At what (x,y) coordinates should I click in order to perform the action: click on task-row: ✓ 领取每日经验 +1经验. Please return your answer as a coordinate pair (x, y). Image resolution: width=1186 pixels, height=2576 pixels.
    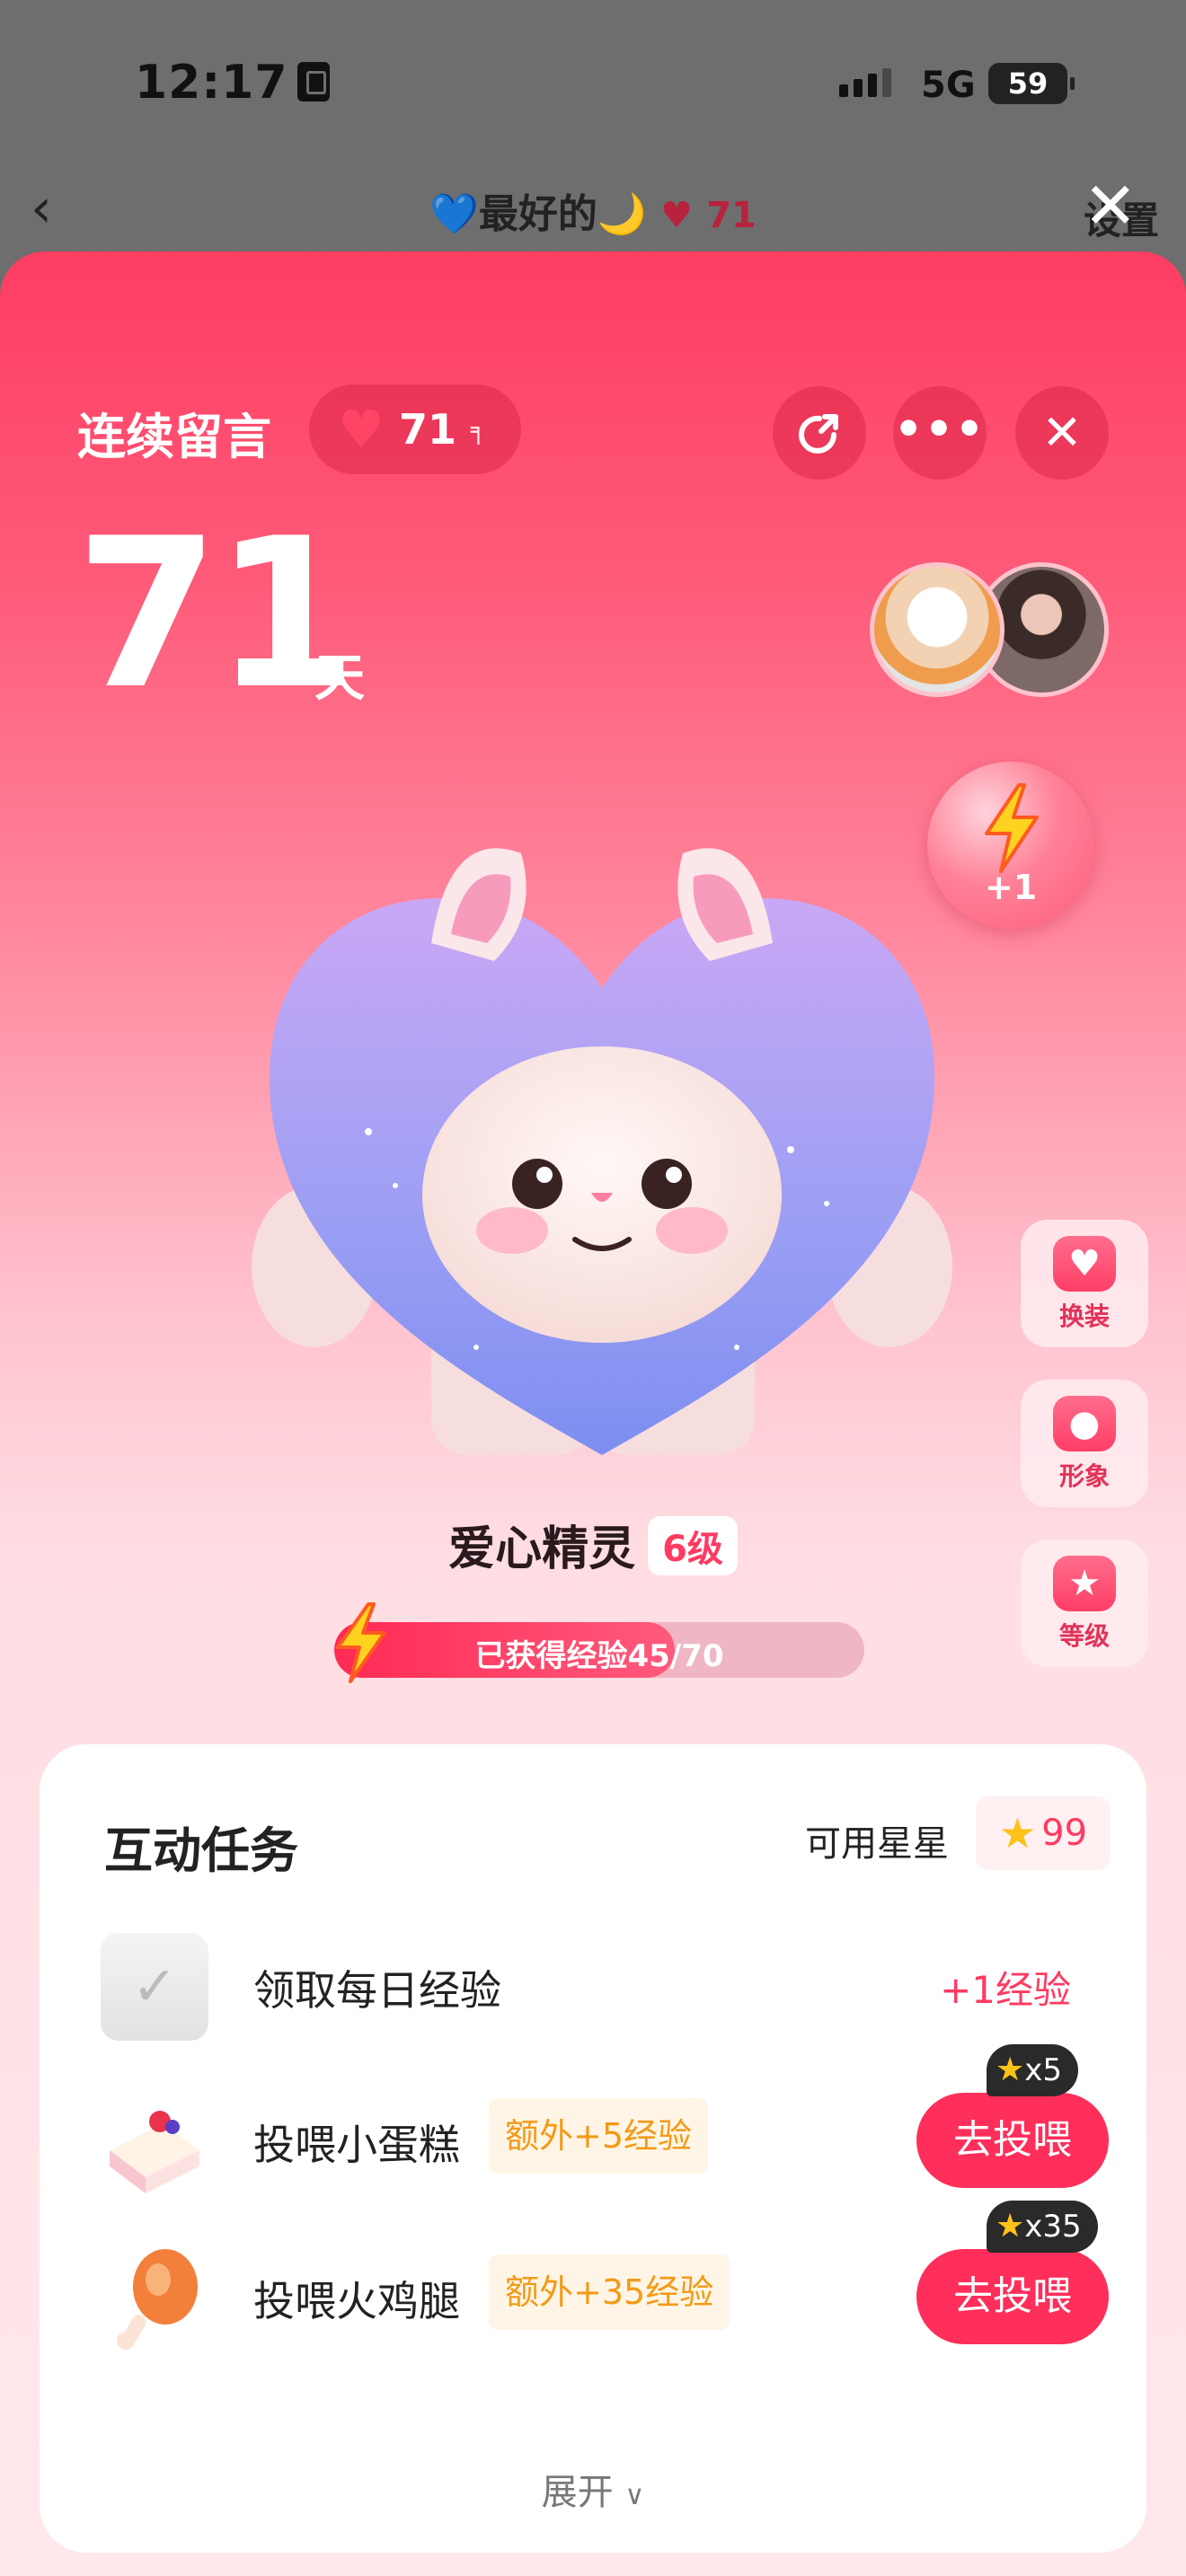
    Looking at the image, I should click on (593, 1987).